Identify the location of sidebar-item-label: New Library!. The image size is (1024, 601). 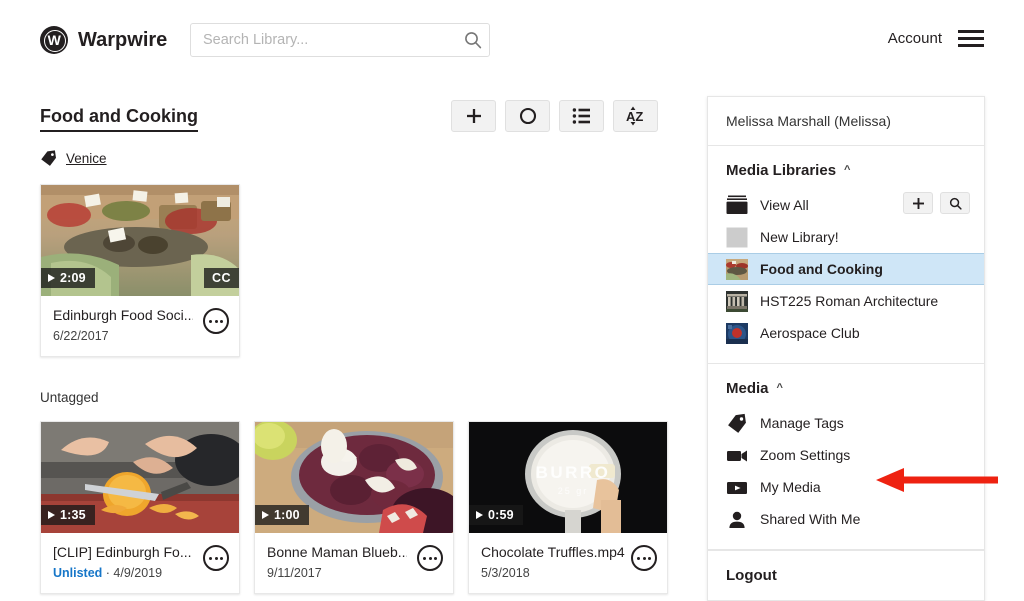
(799, 237).